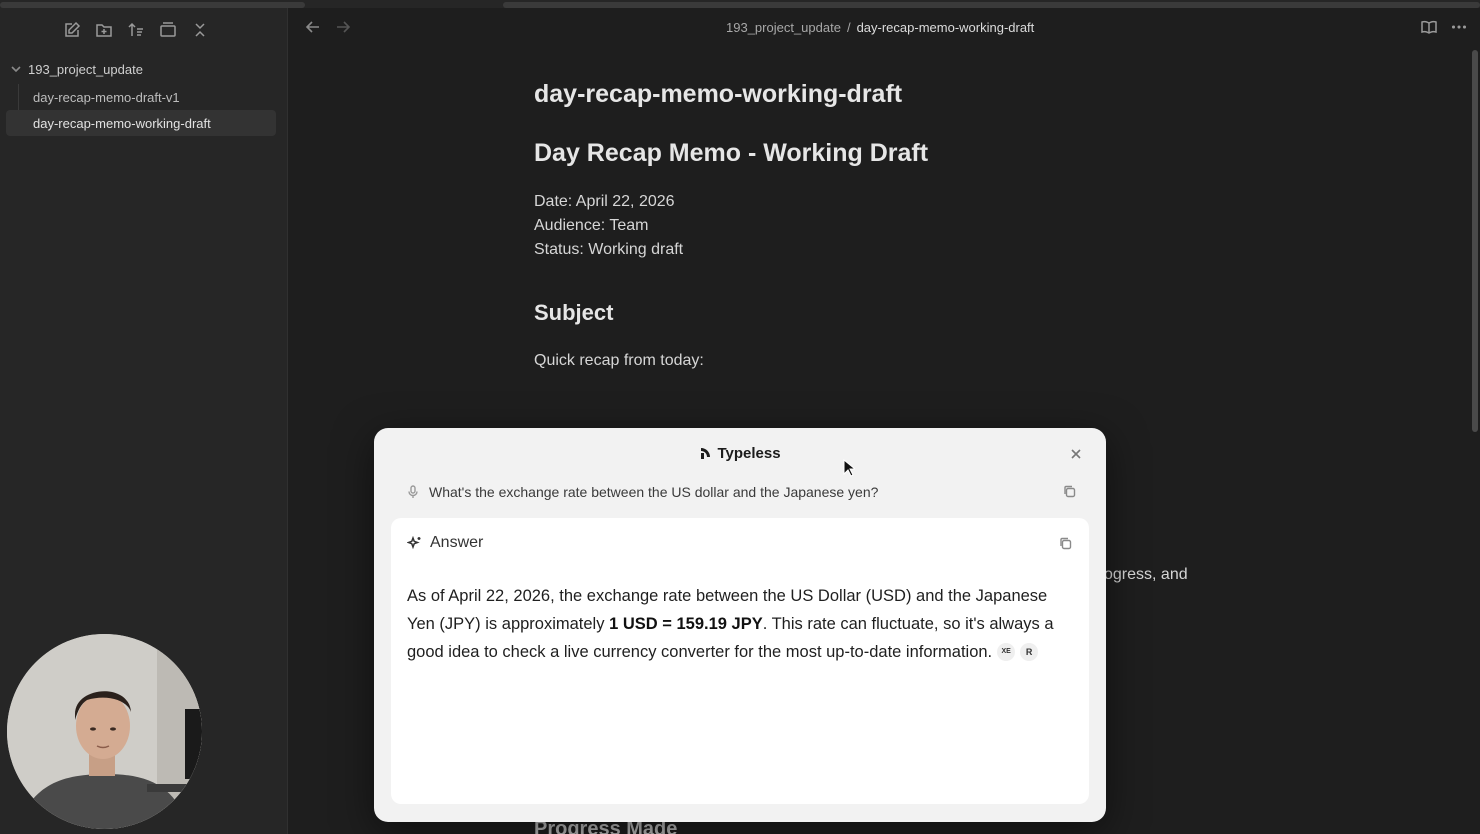 The height and width of the screenshot is (834, 1480). What do you see at coordinates (1006, 651) in the screenshot?
I see `source-badge-xe: XE` at bounding box center [1006, 651].